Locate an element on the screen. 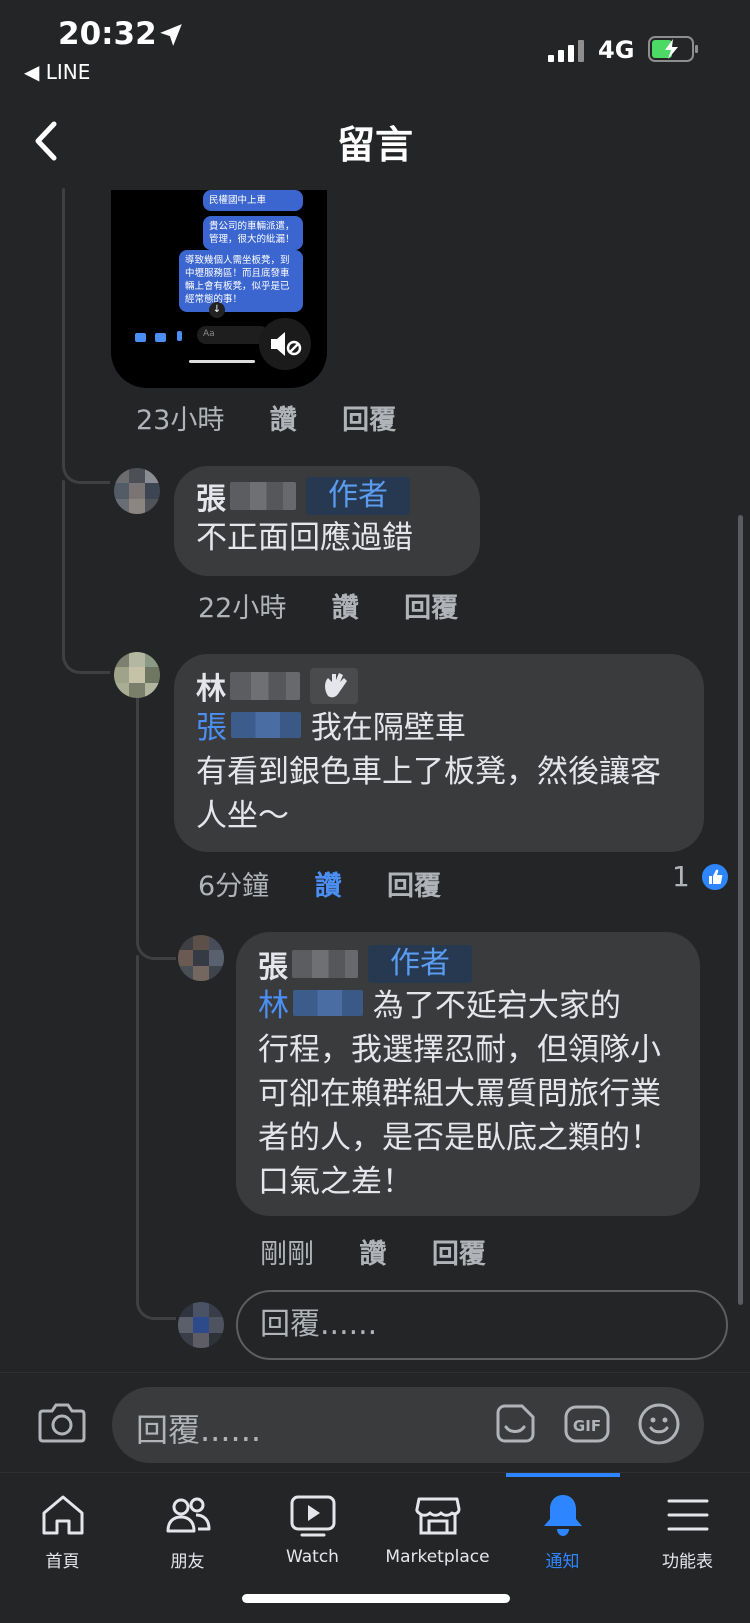  comment-text: 不正面回應過錯 is located at coordinates (304, 538).